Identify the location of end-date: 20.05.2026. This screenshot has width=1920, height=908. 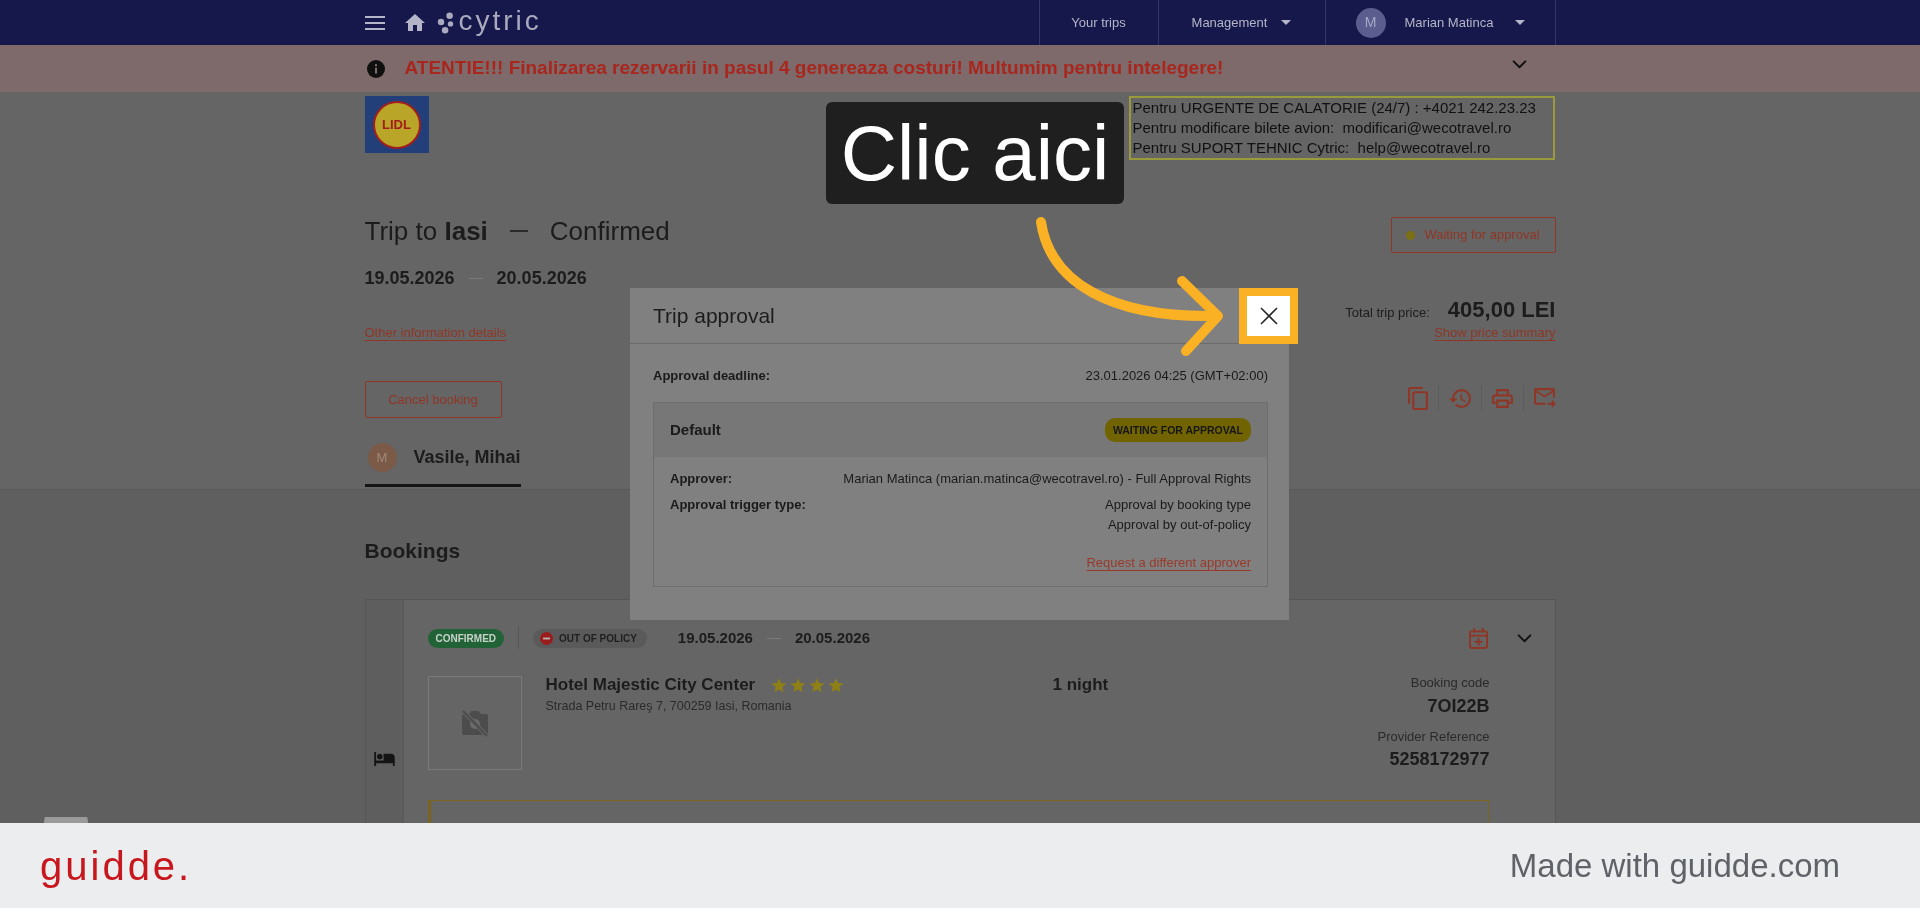
(541, 278).